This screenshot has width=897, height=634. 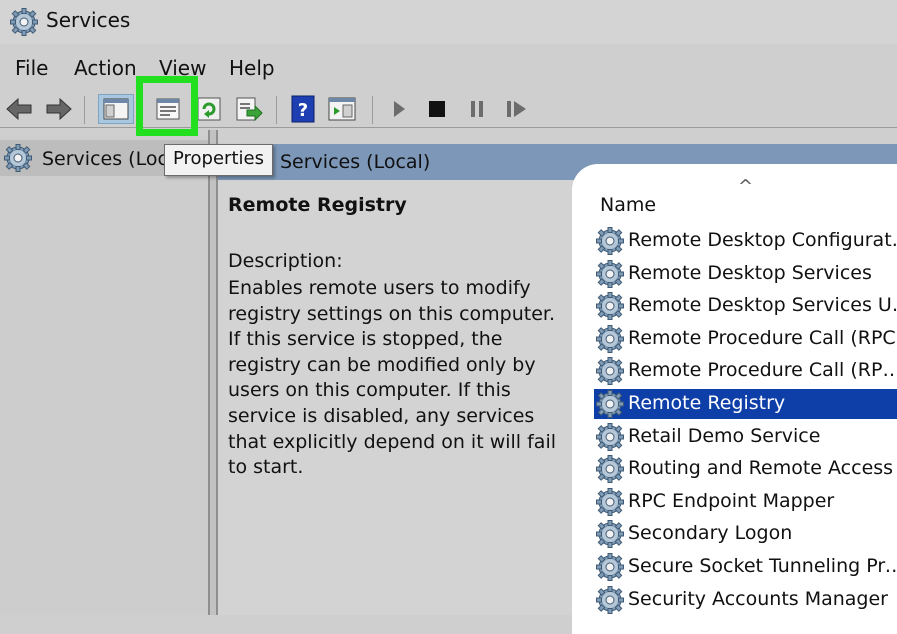 I want to click on toolbar: ?, so click(x=448, y=108).